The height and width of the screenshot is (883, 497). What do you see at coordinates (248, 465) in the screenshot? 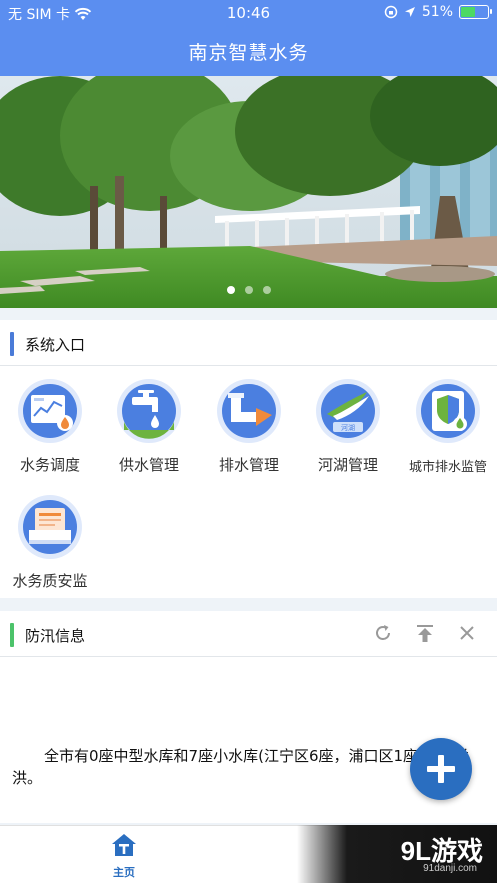
I see `entry-label: 排水管理` at bounding box center [248, 465].